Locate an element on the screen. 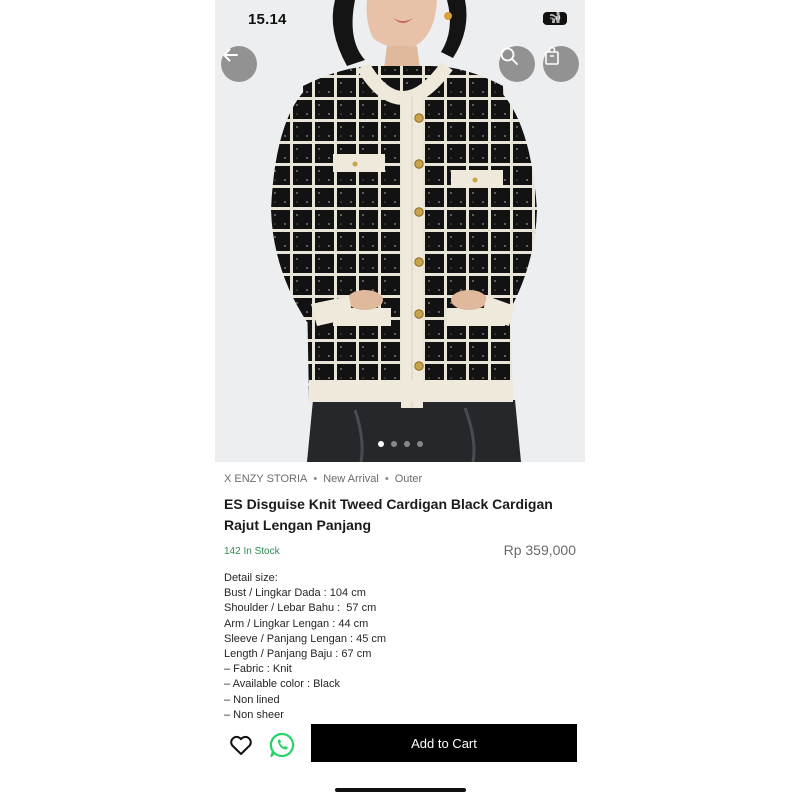 The width and height of the screenshot is (800, 800). status-bar: 15.14 80 is located at coordinates (400, 20).